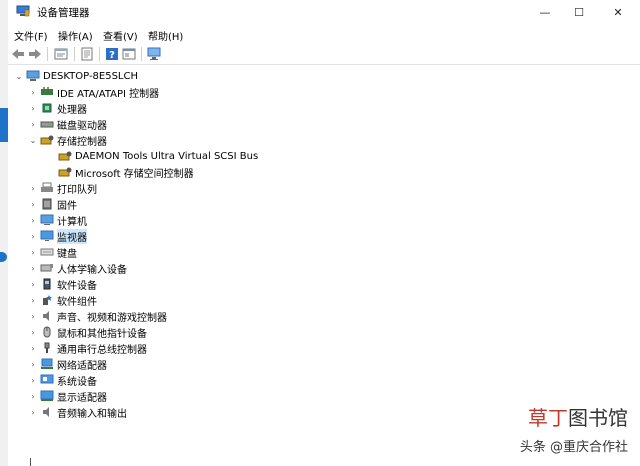 This screenshot has width=640, height=466. Describe the element at coordinates (47, 396) in the screenshot. I see `display-adapter-icon` at that location.